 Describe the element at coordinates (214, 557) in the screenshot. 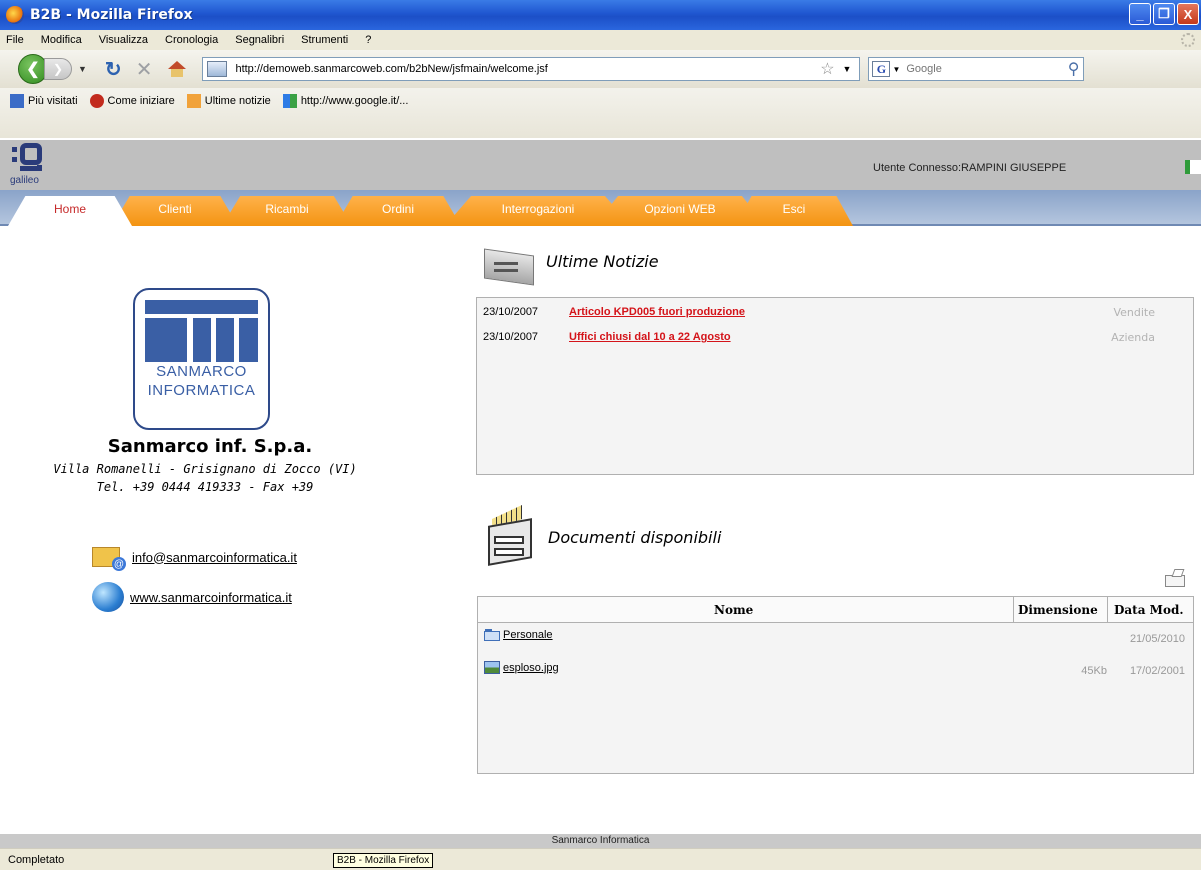

I see `email-link: info@sanmarcoinformatica.it` at that location.